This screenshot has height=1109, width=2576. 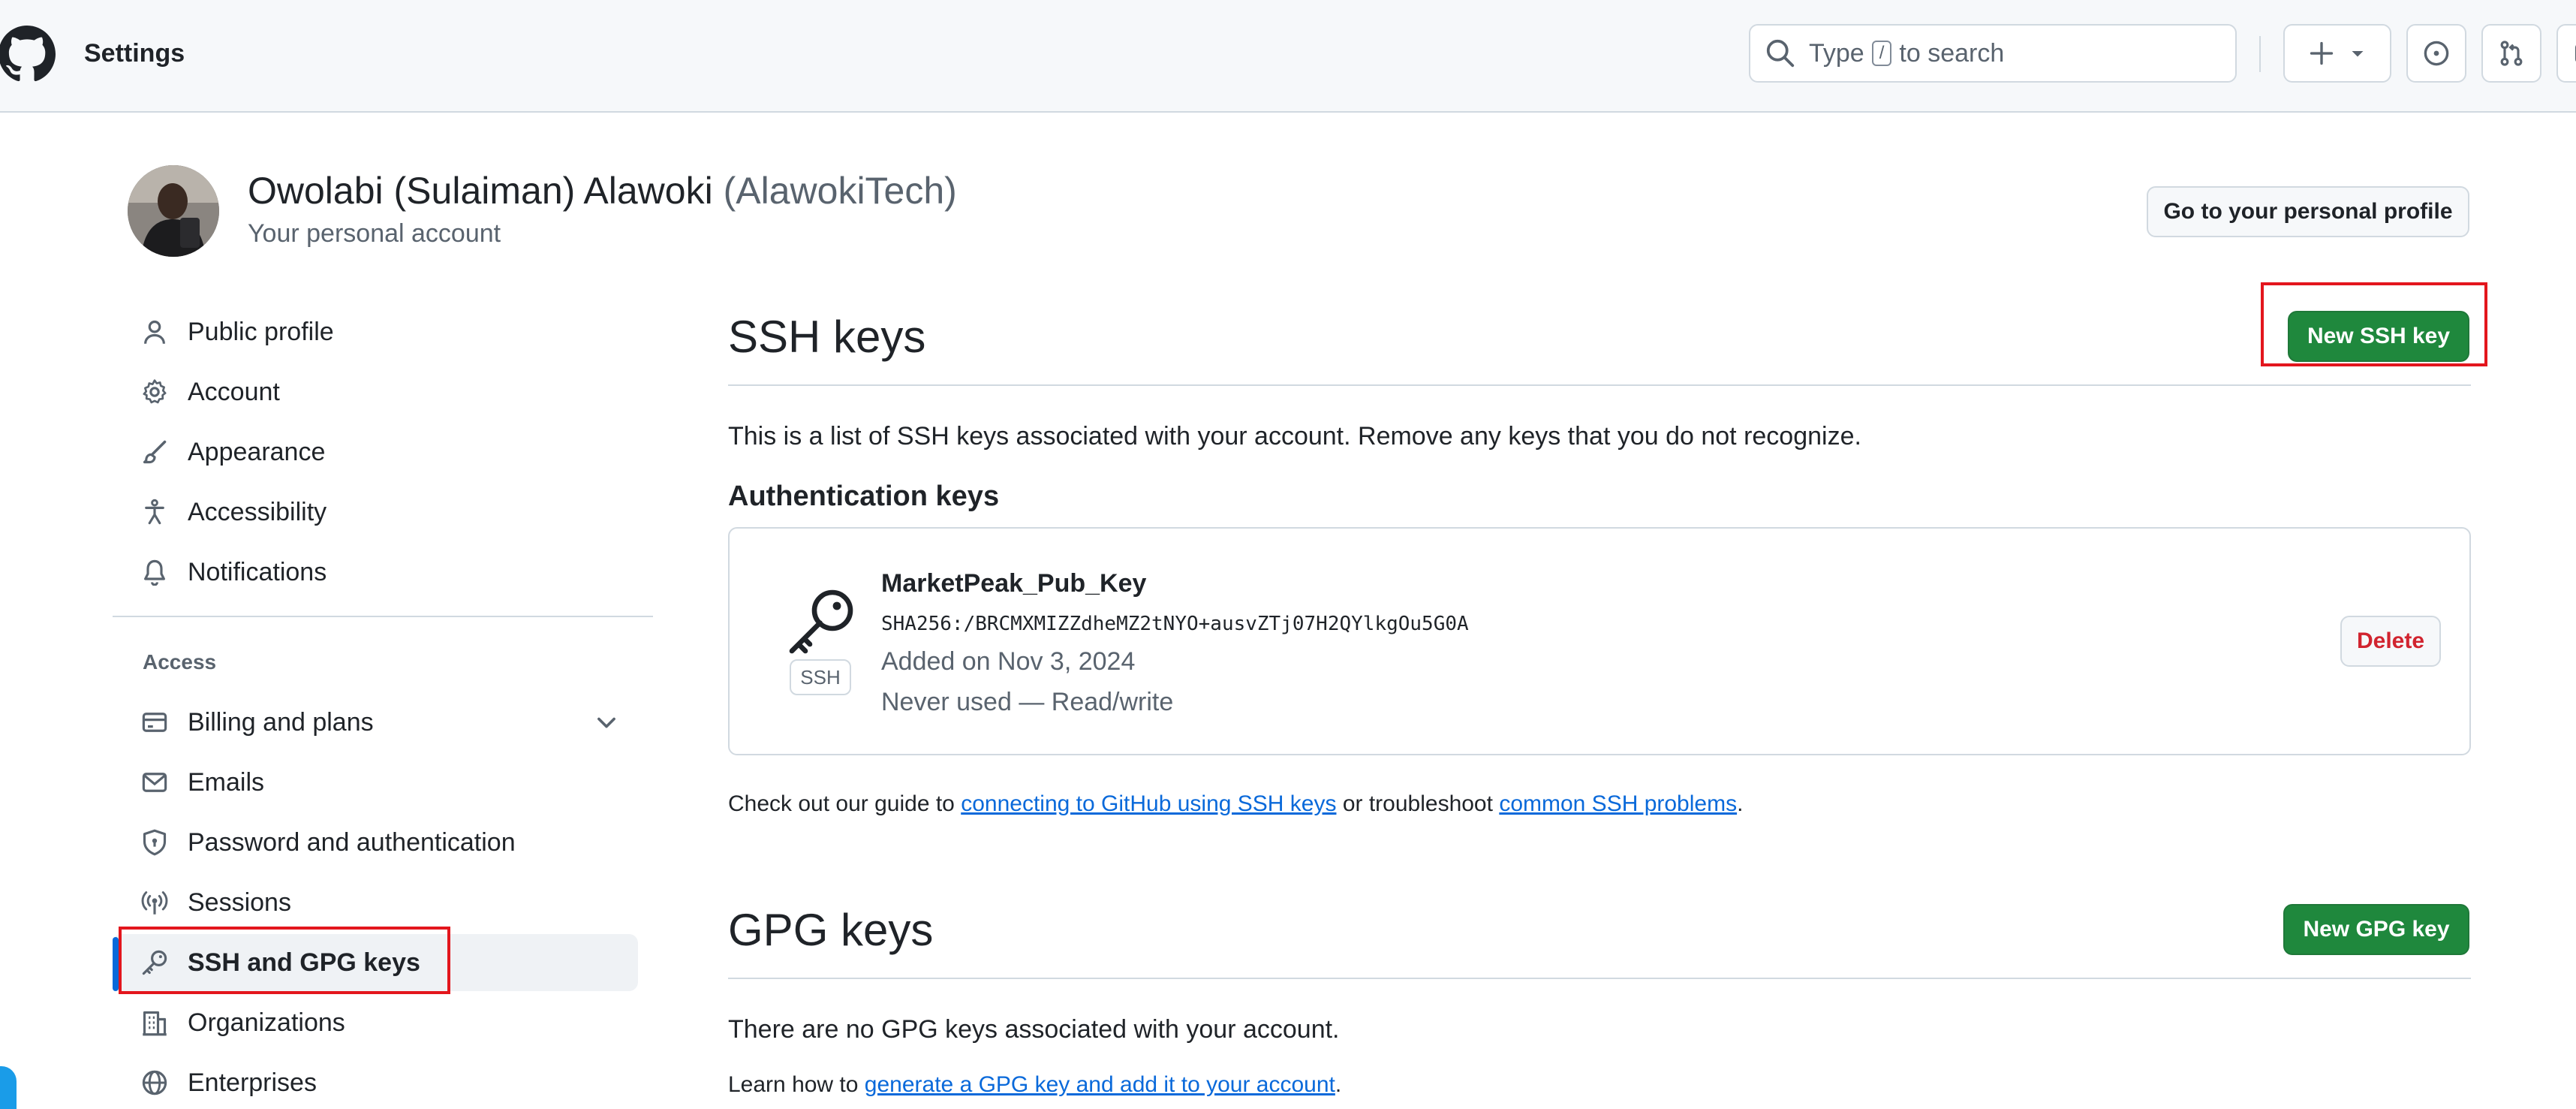 I want to click on sidebar-item-organizations: Organizations, so click(x=375, y=1022).